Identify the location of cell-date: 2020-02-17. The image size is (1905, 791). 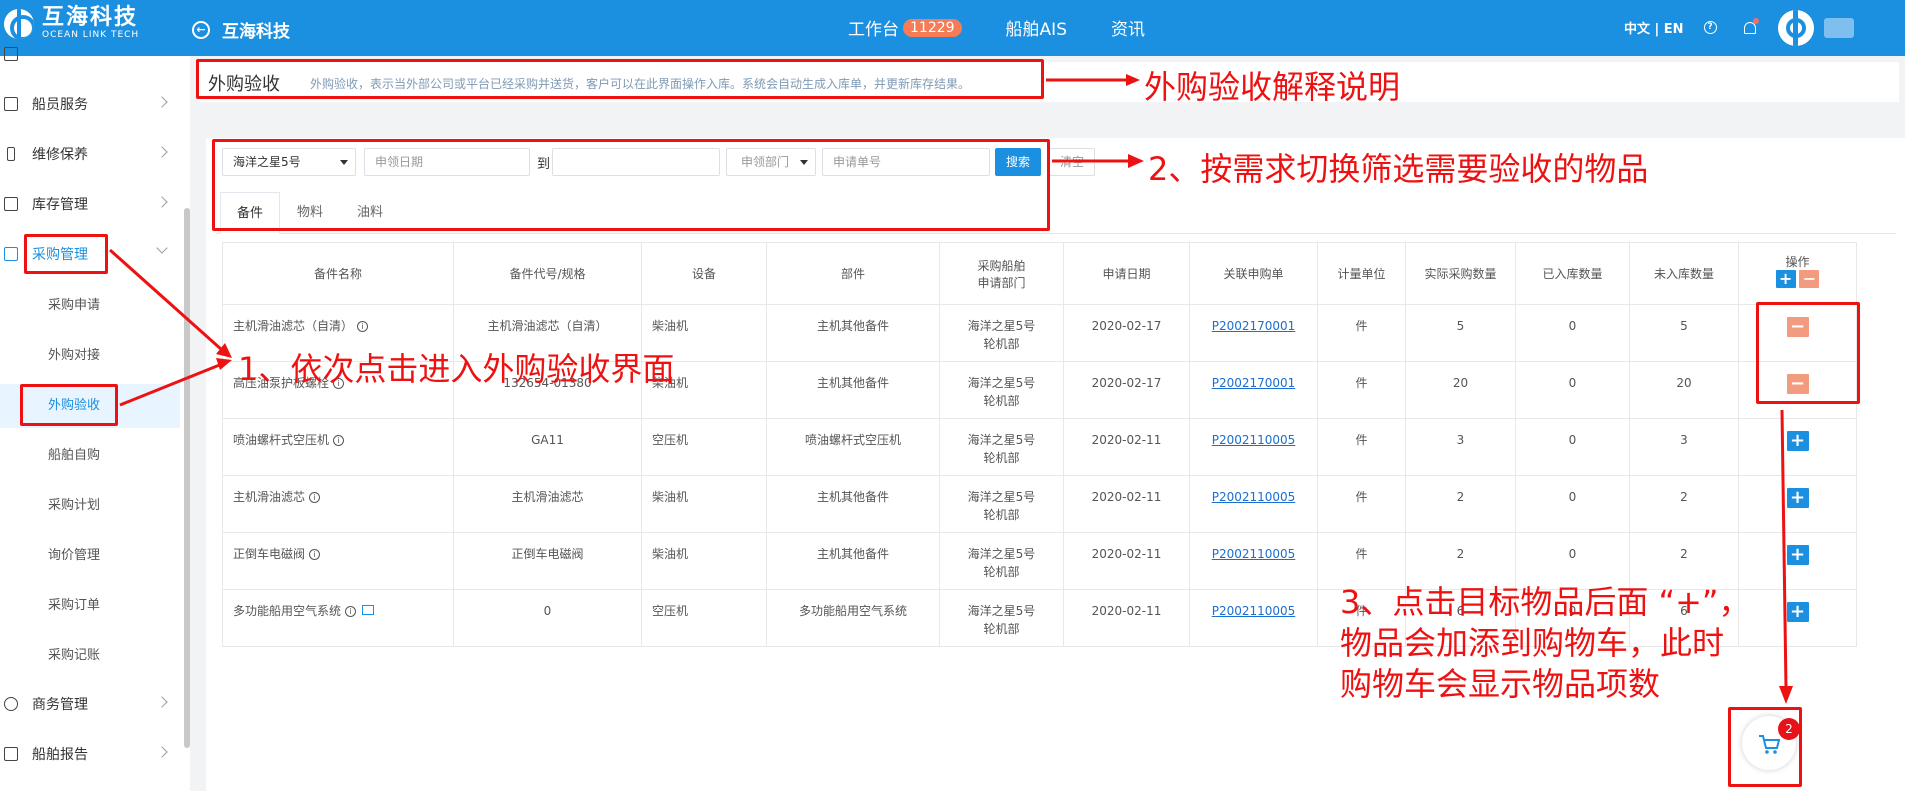
(1126, 390).